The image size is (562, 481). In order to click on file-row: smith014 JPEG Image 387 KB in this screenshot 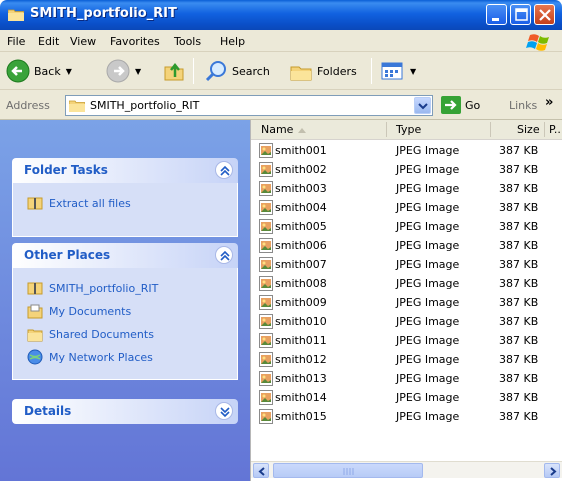, I will do `click(406, 397)`.